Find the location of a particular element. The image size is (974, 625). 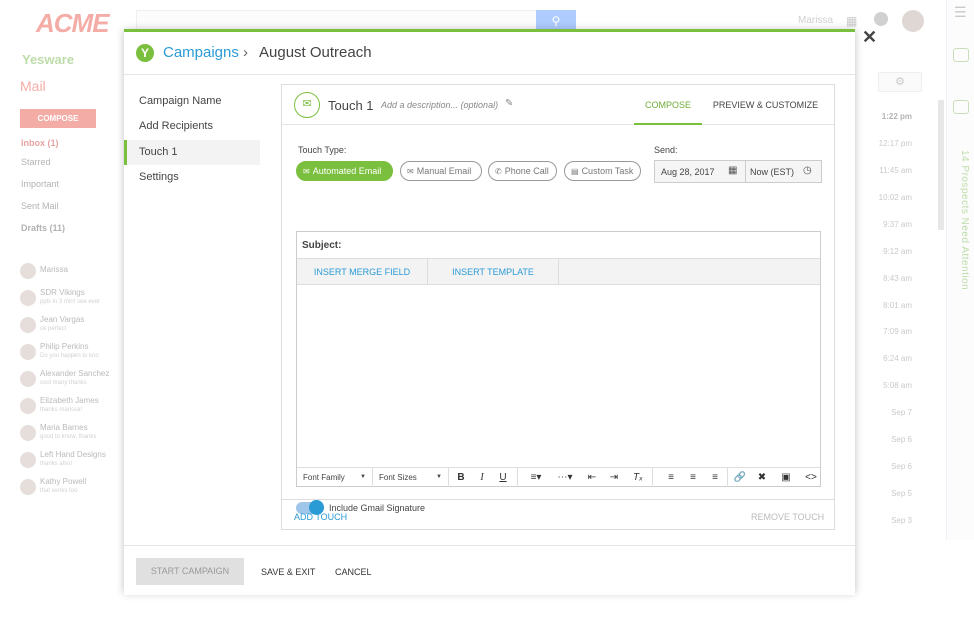

subject-field: Subject: is located at coordinates (558, 245).